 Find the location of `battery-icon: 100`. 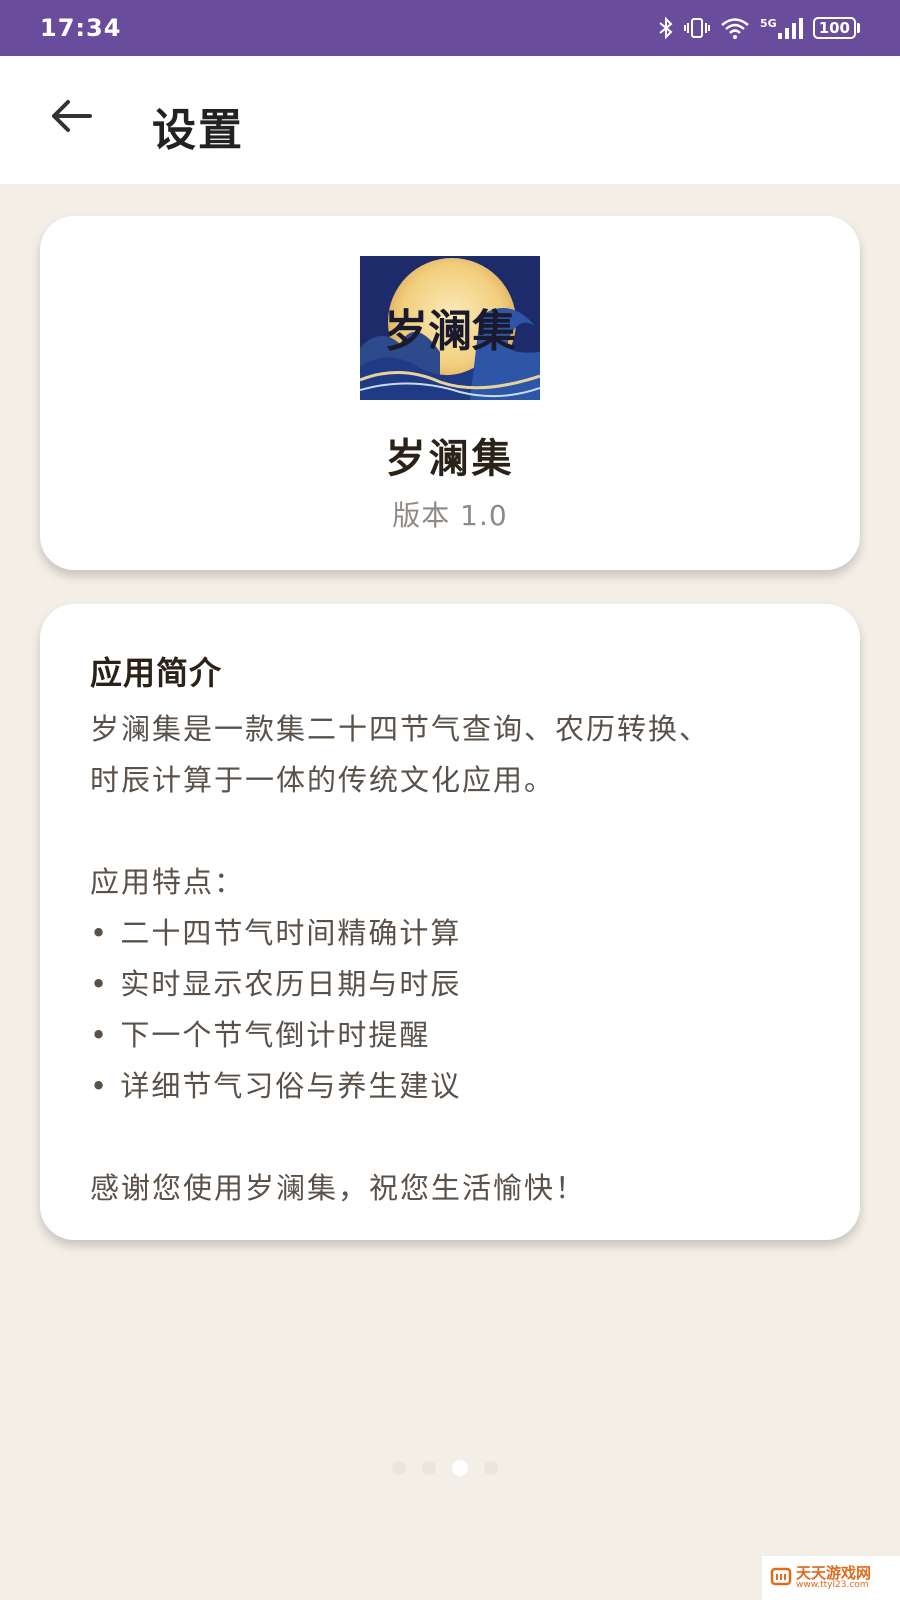

battery-icon: 100 is located at coordinates (836, 28).